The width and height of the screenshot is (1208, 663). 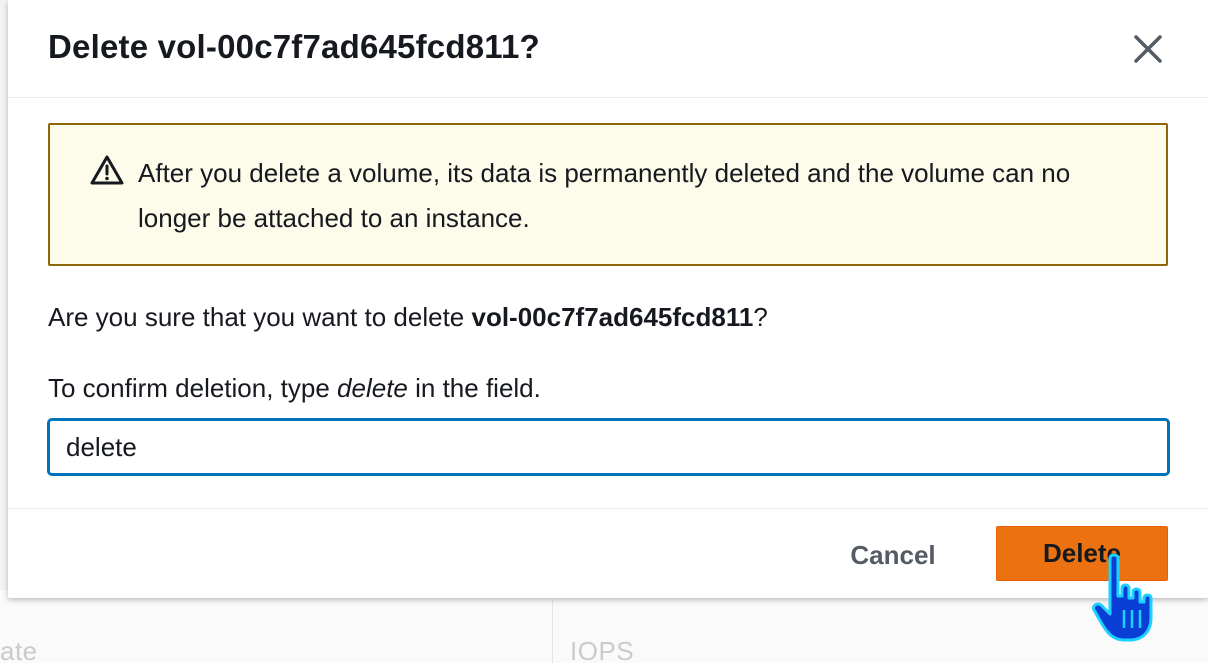 What do you see at coordinates (193, 388) in the screenshot?
I see `instruction-prefix: To confirm deletion, type` at bounding box center [193, 388].